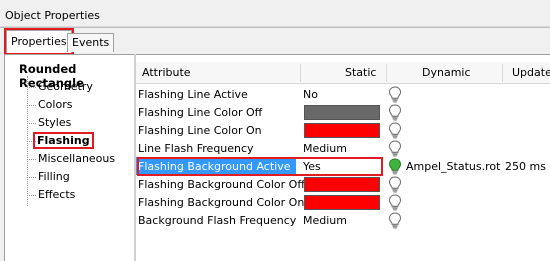  Describe the element at coordinates (360, 72) in the screenshot. I see `header-static: Static` at that location.